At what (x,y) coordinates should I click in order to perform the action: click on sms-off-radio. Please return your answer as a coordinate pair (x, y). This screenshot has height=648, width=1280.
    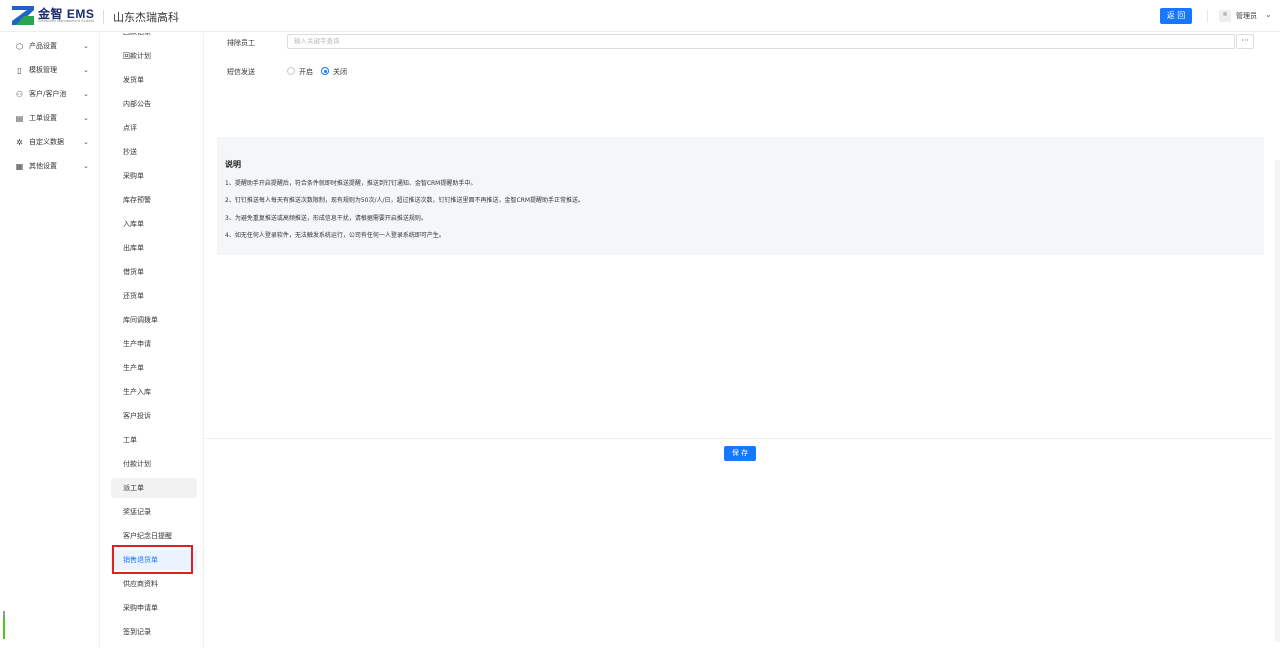
    Looking at the image, I should click on (325, 71).